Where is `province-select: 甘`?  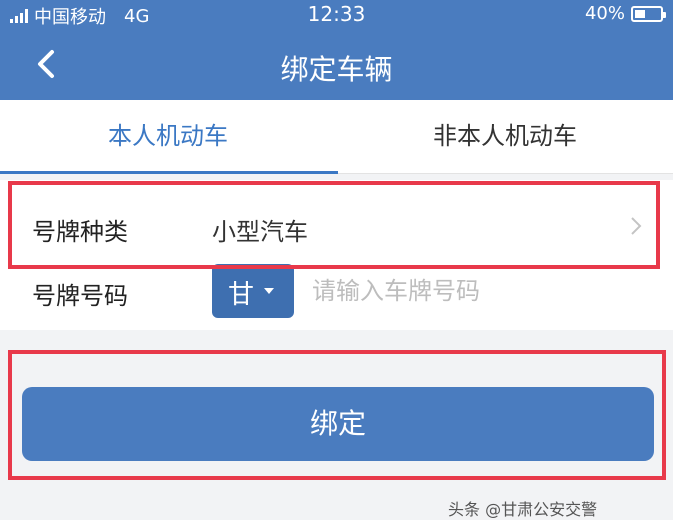 province-select: 甘 is located at coordinates (253, 291).